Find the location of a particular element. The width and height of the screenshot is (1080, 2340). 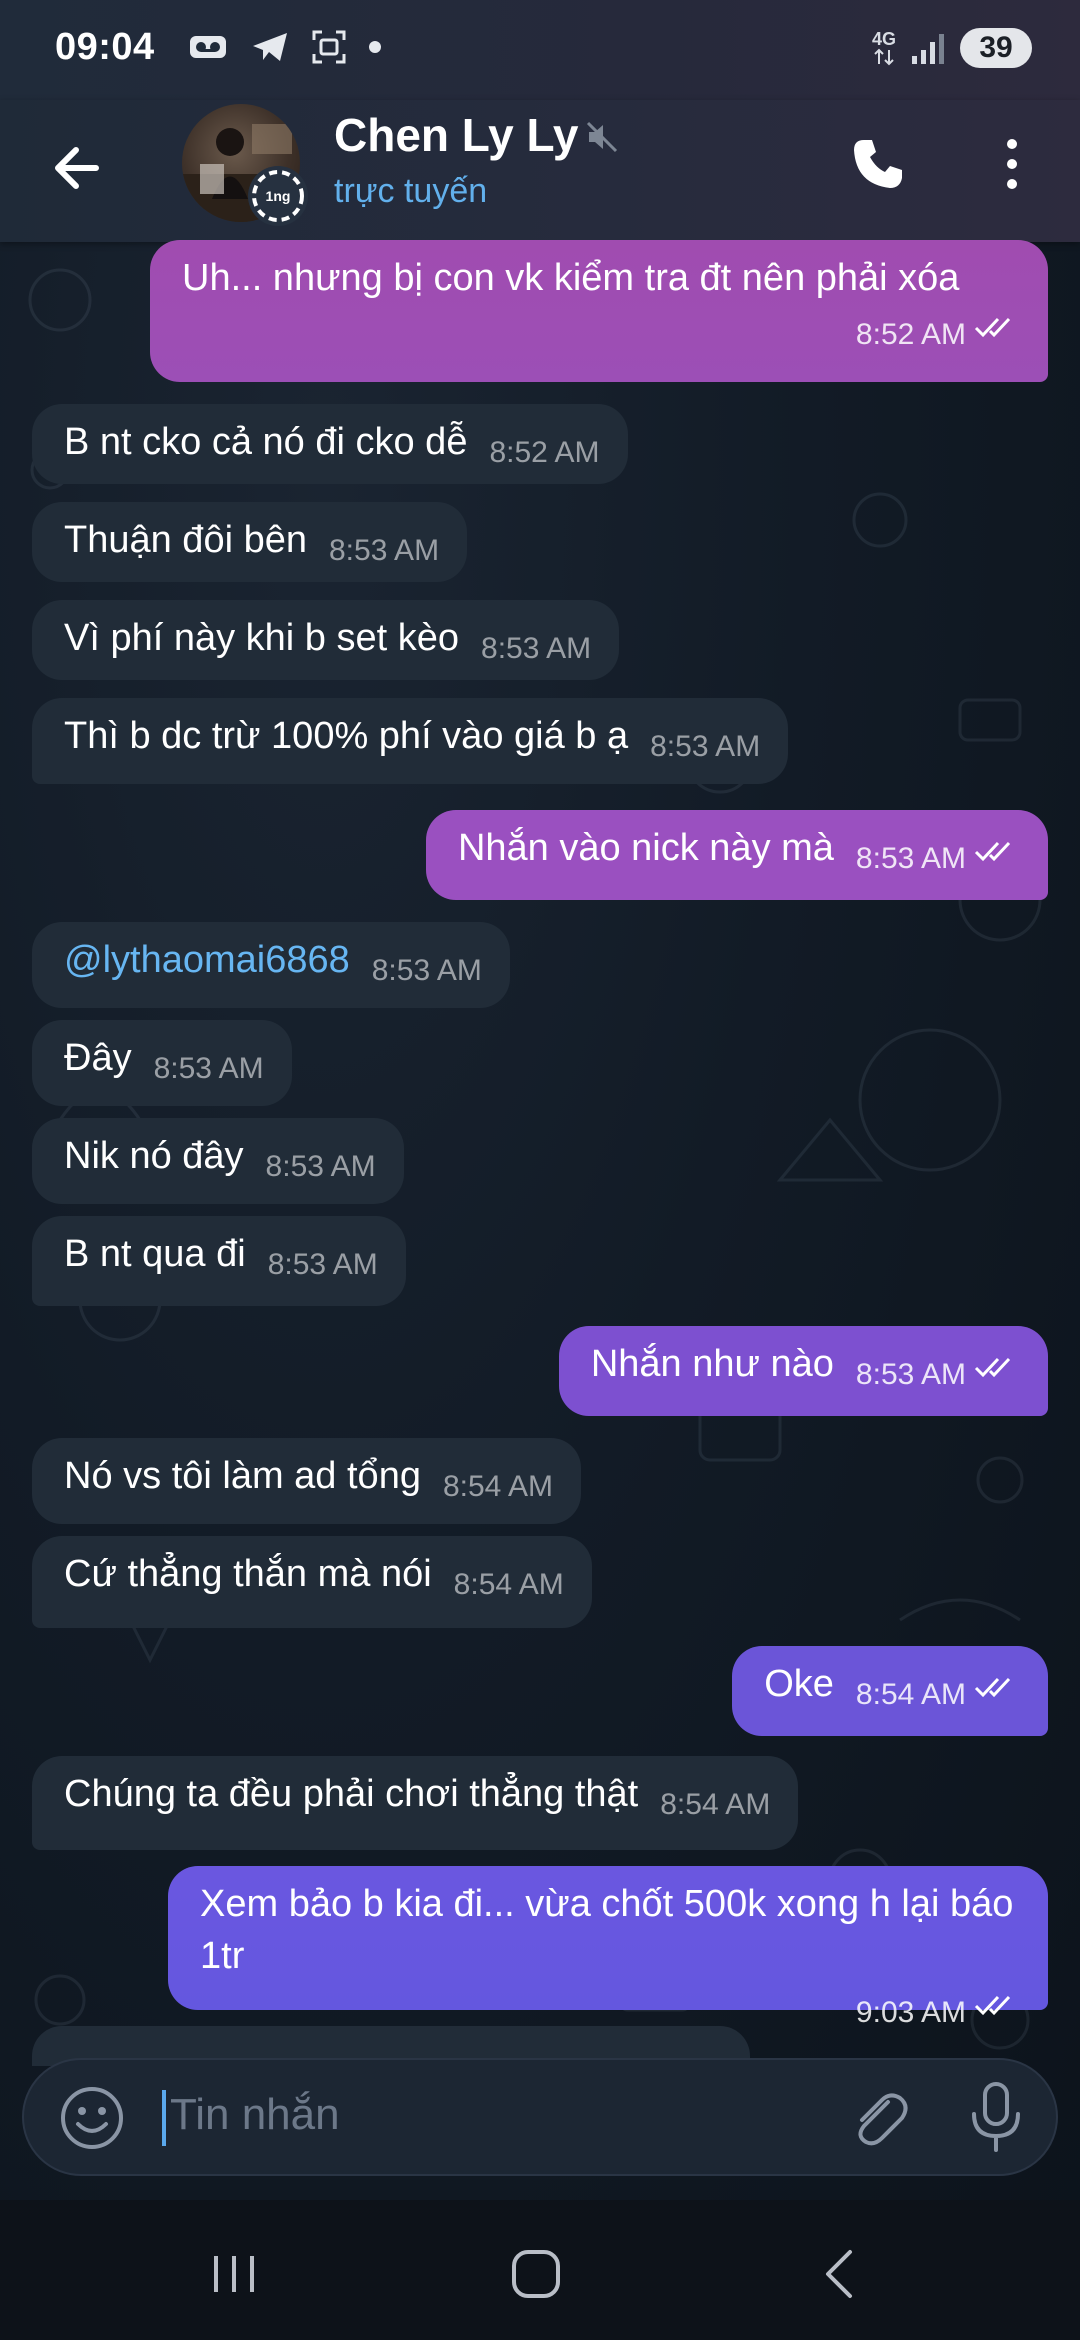

message-input: Tin nhắn is located at coordinates (255, 2115).